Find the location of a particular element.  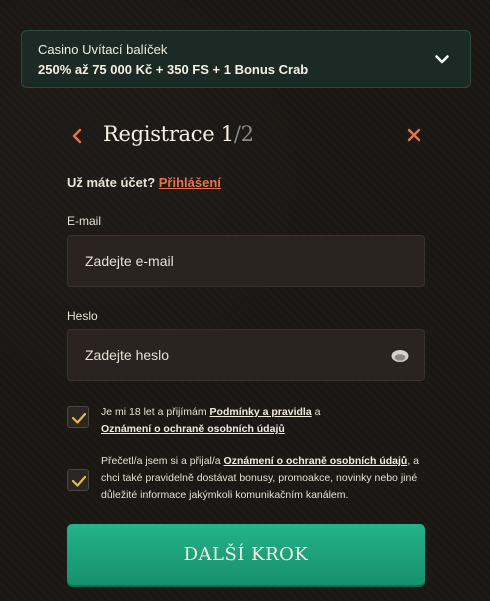

step-current: 1 is located at coordinates (227, 134).